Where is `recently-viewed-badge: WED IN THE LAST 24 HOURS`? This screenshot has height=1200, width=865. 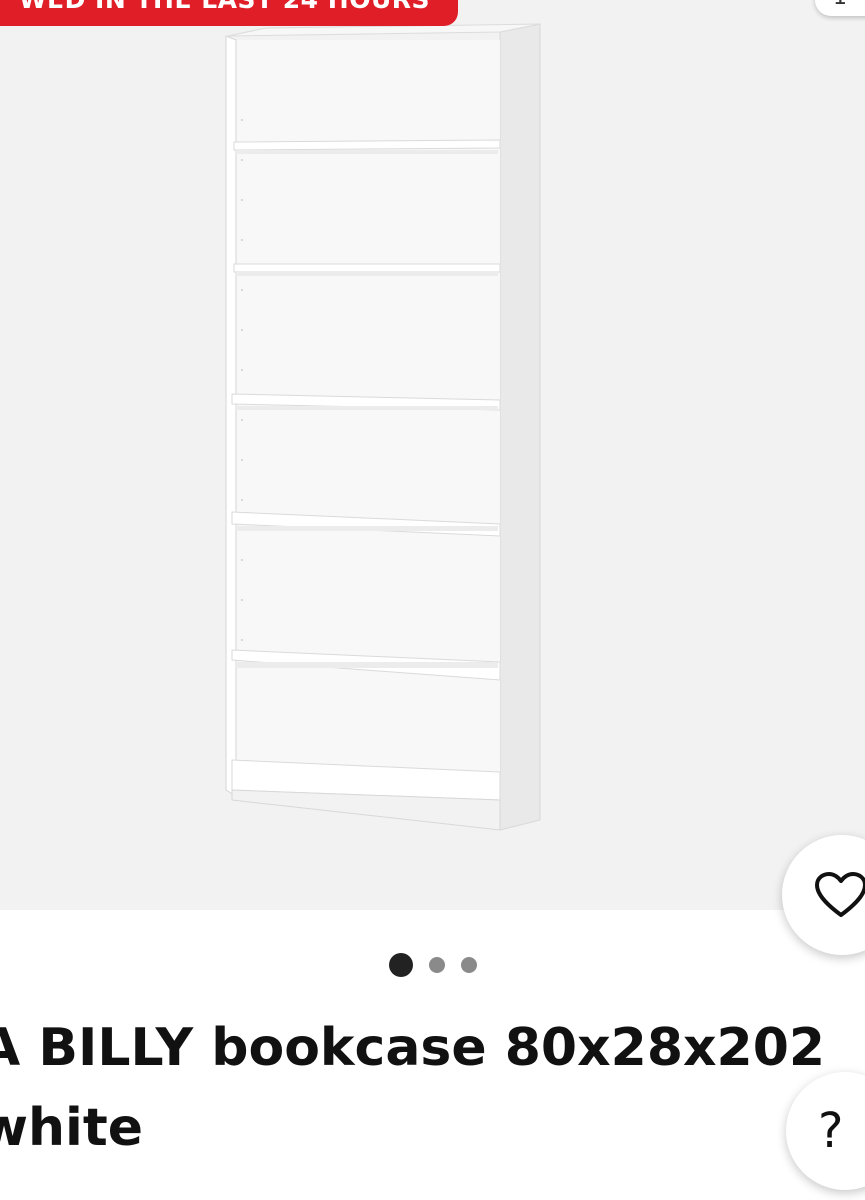 recently-viewed-badge: WED IN THE LAST 24 HOURS is located at coordinates (229, 13).